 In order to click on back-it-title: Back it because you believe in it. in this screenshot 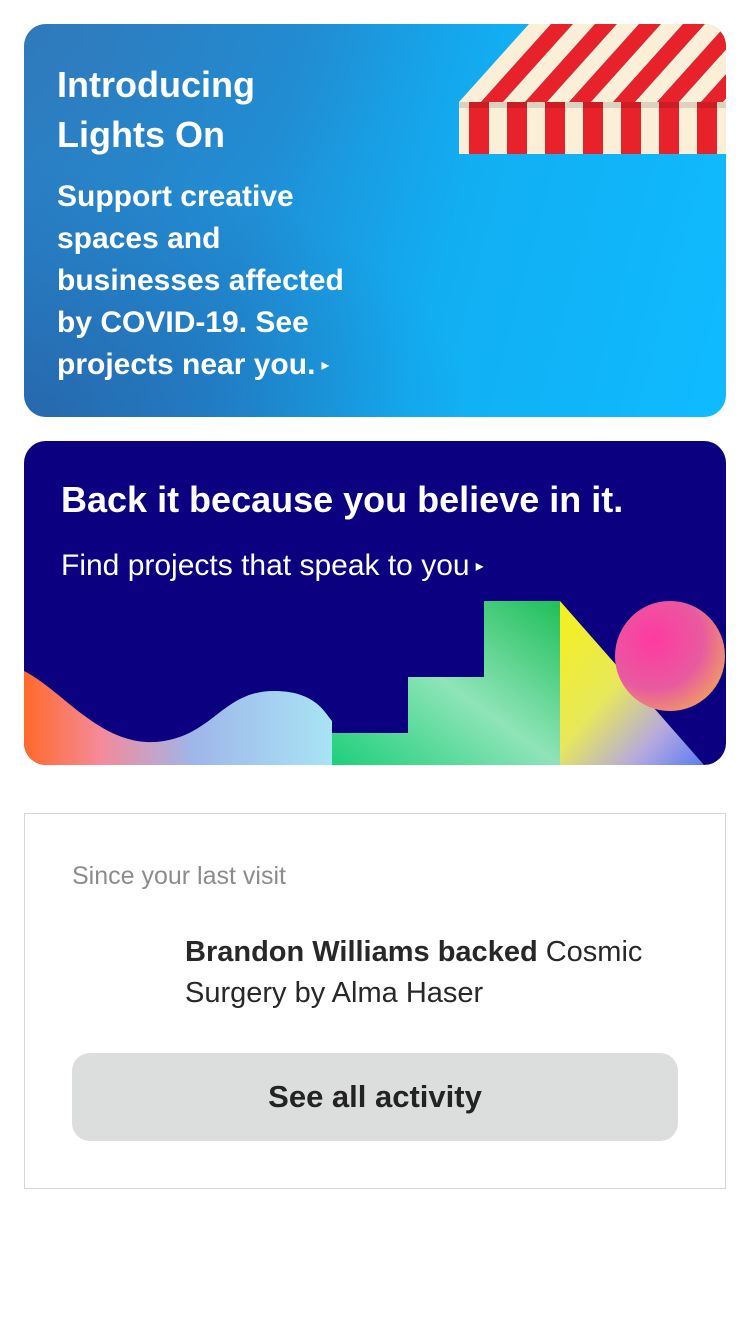, I will do `click(342, 499)`.